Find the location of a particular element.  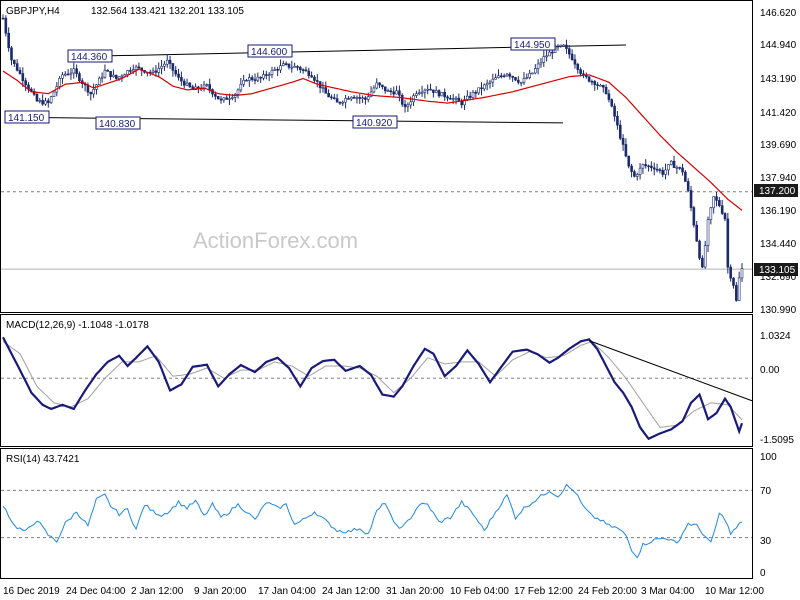

rsi-layer is located at coordinates (372, 521).